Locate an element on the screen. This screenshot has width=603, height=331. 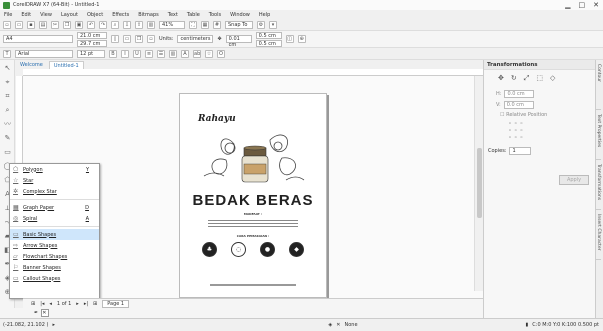
zoom-level-select: 41% is located at coordinates (172, 24).